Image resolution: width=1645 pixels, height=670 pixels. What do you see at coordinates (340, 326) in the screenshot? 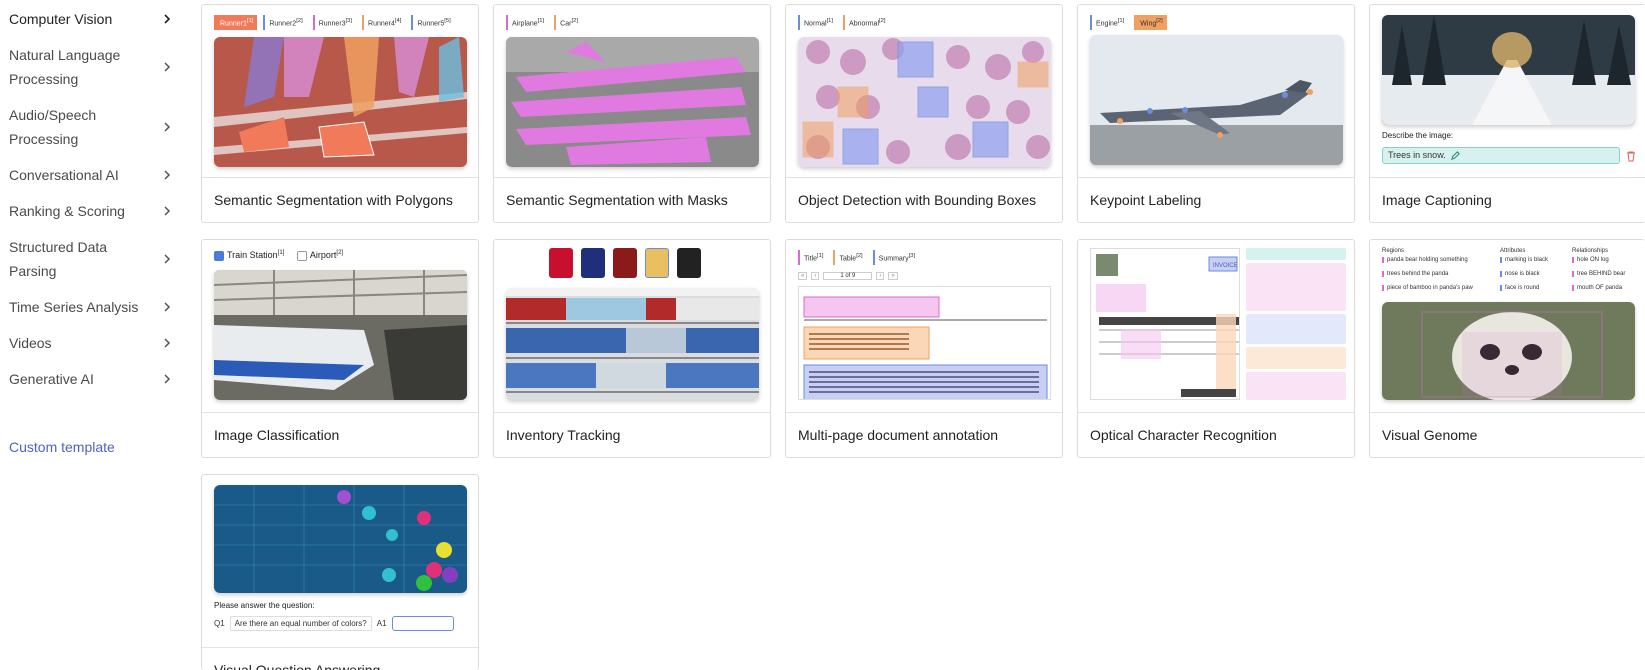
I see `card-preview: Train Station[1] Airport[2]` at bounding box center [340, 326].